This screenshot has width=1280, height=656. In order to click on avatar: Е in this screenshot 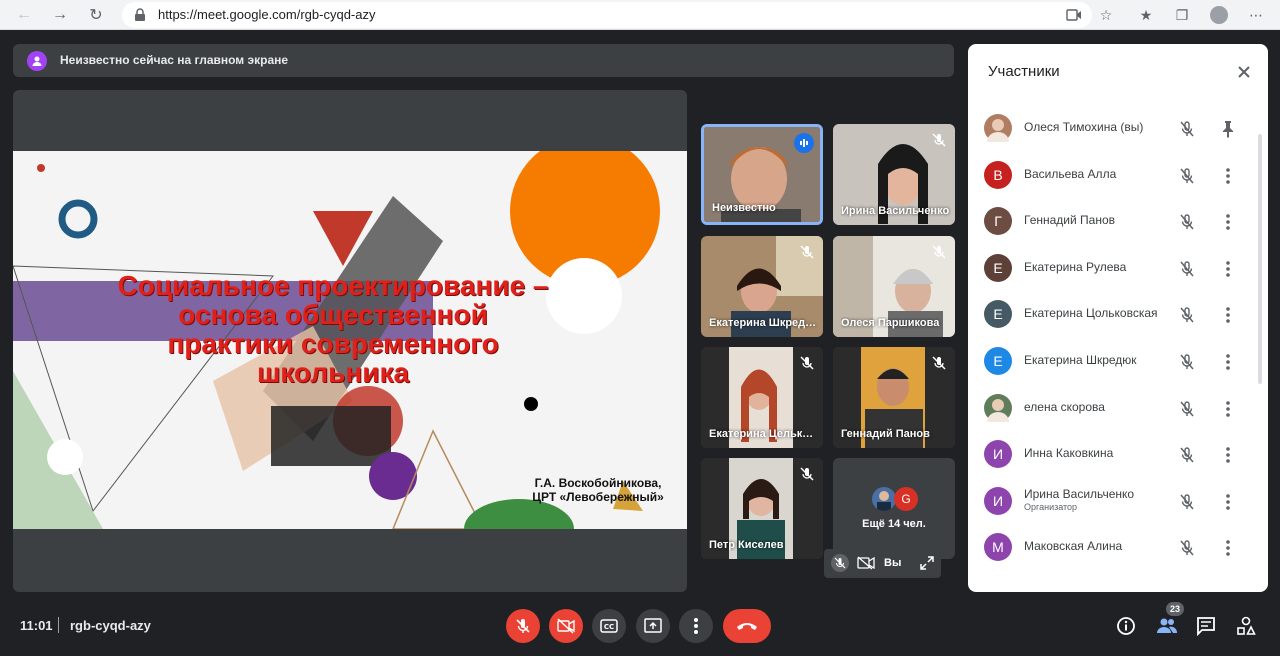, I will do `click(998, 361)`.